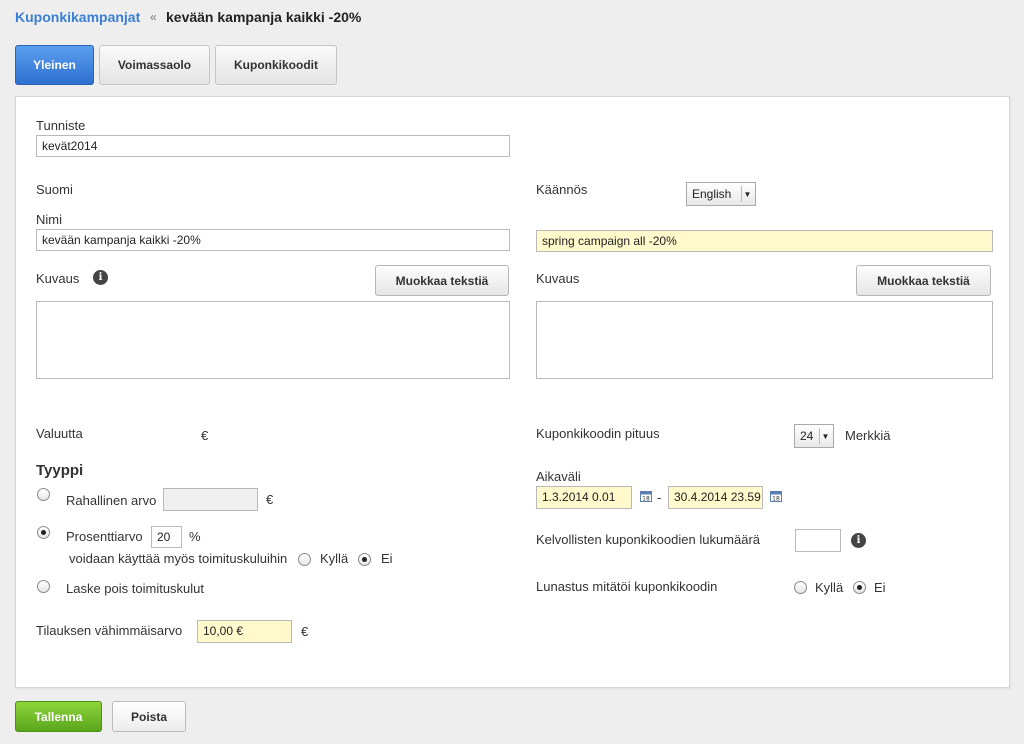 The height and width of the screenshot is (744, 1024). What do you see at coordinates (829, 587) in the screenshot?
I see `redeem-yes-label: Kyllä` at bounding box center [829, 587].